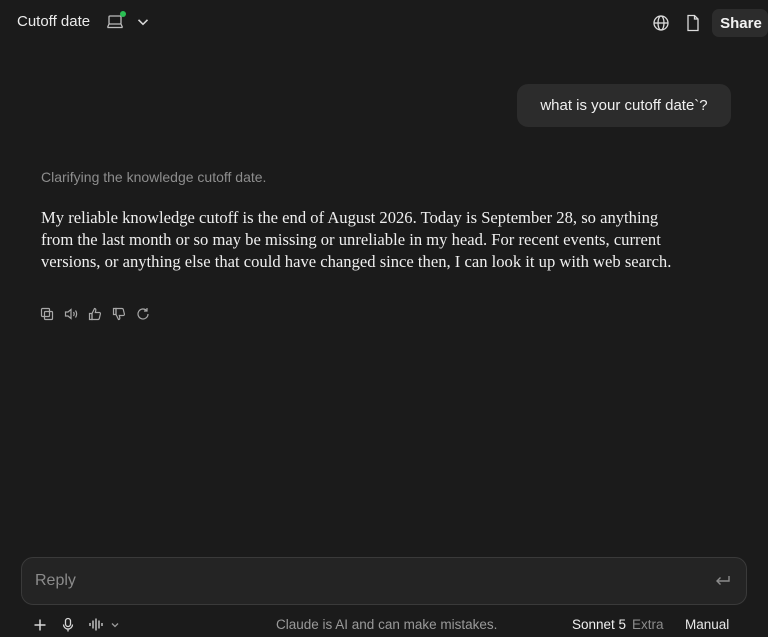 The width and height of the screenshot is (768, 637). I want to click on computer-icon, so click(116, 21).